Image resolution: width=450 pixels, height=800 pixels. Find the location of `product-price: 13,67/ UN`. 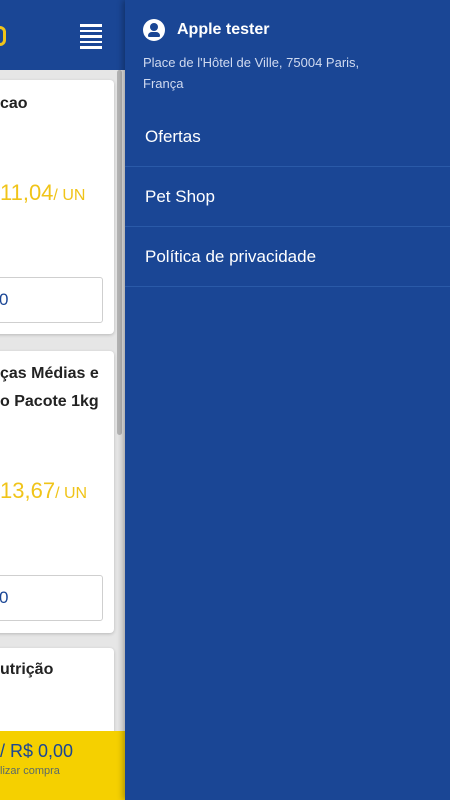

product-price: 13,67/ UN is located at coordinates (44, 490).